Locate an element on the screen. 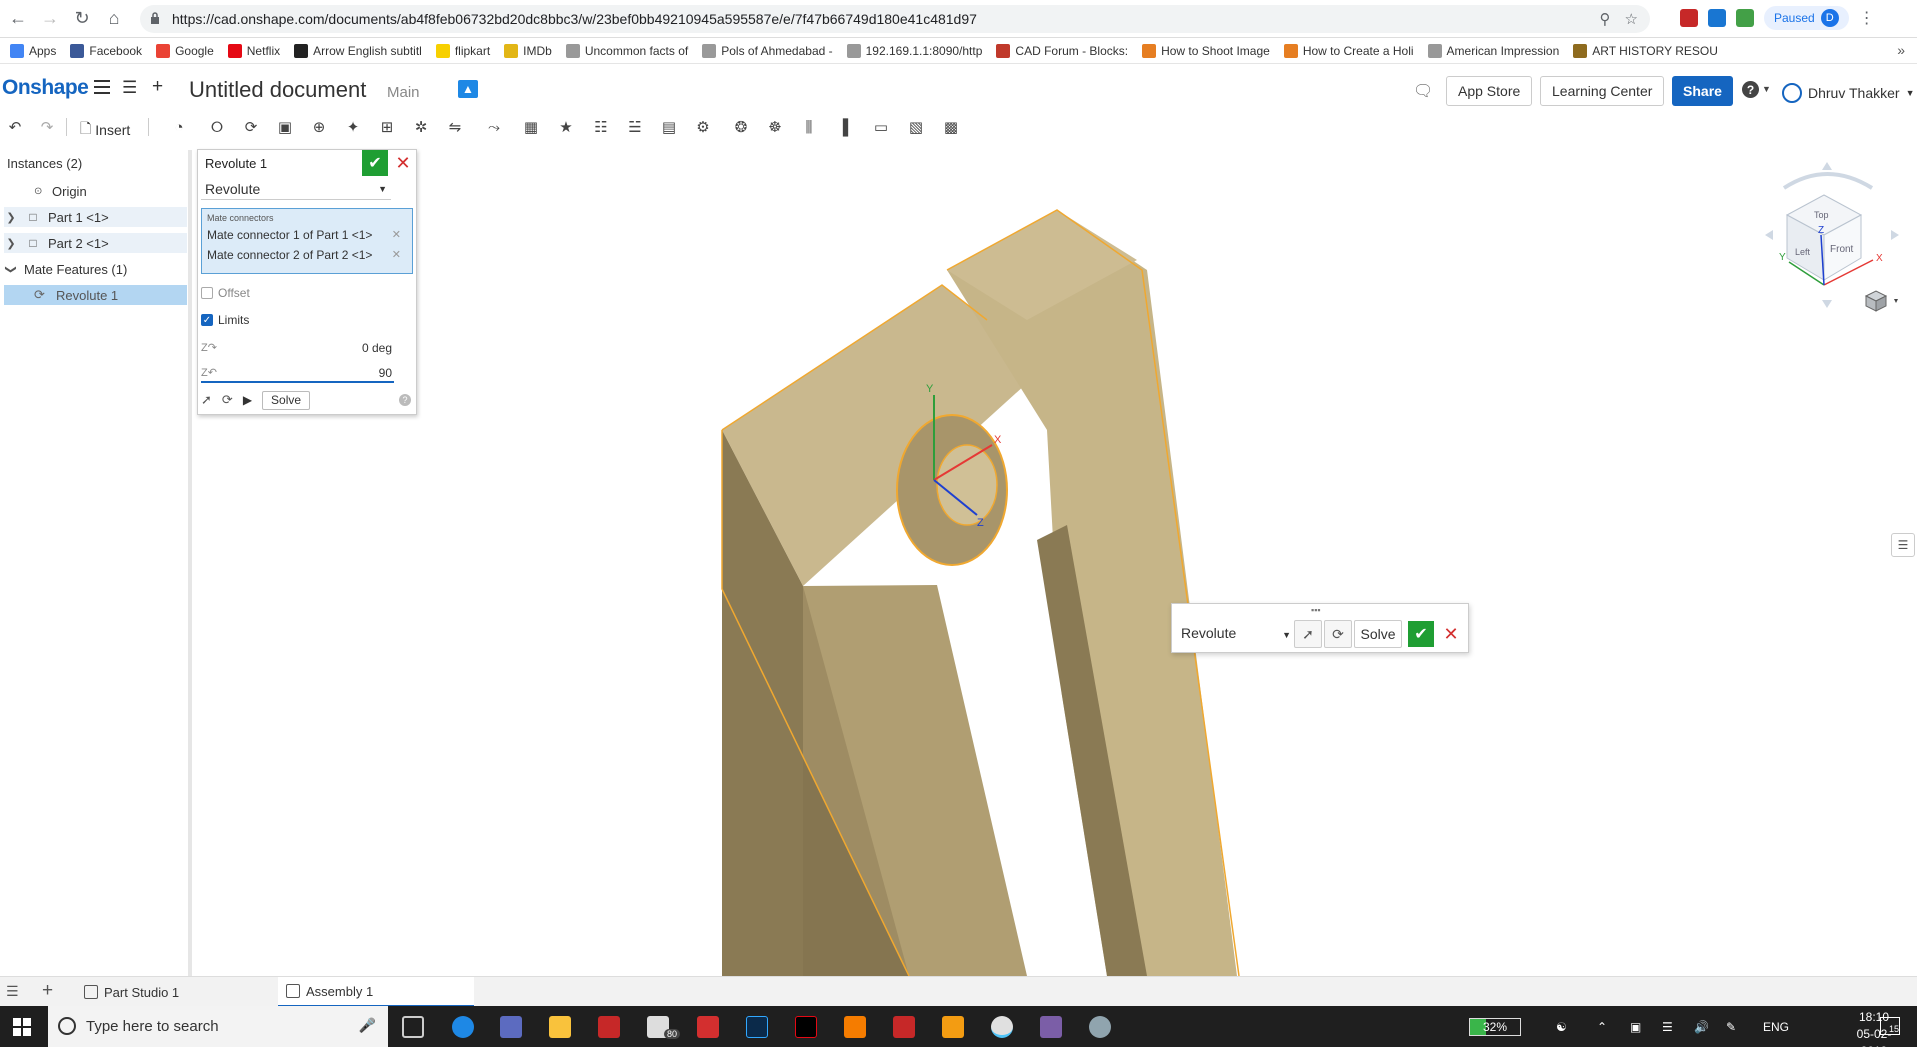  bookmark-item: 192.169.1.1:8090/http is located at coordinates (914, 50).